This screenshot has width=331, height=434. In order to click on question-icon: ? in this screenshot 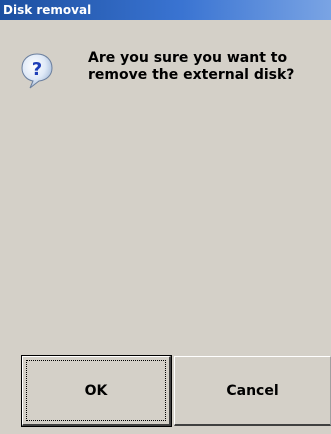, I will do `click(37, 71)`.